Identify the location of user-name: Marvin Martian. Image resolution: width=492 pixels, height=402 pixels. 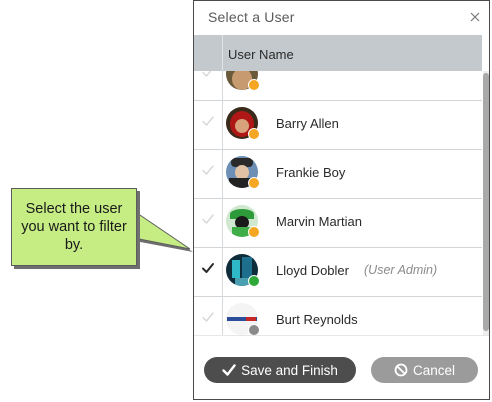
(319, 221).